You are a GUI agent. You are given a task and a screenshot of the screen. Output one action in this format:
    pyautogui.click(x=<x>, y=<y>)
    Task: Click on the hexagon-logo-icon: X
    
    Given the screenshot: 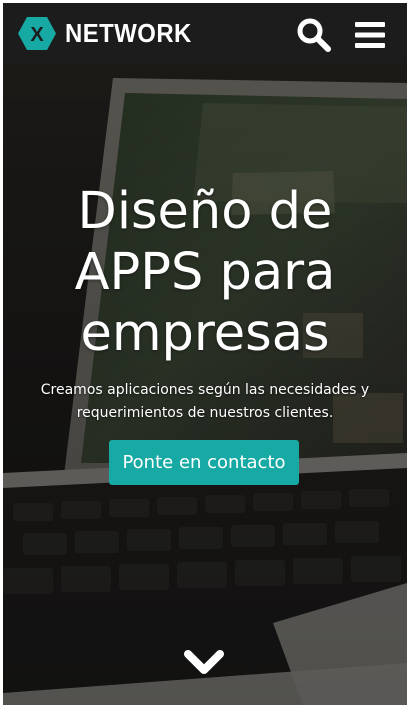 What is the action you would take?
    pyautogui.click(x=37, y=33)
    